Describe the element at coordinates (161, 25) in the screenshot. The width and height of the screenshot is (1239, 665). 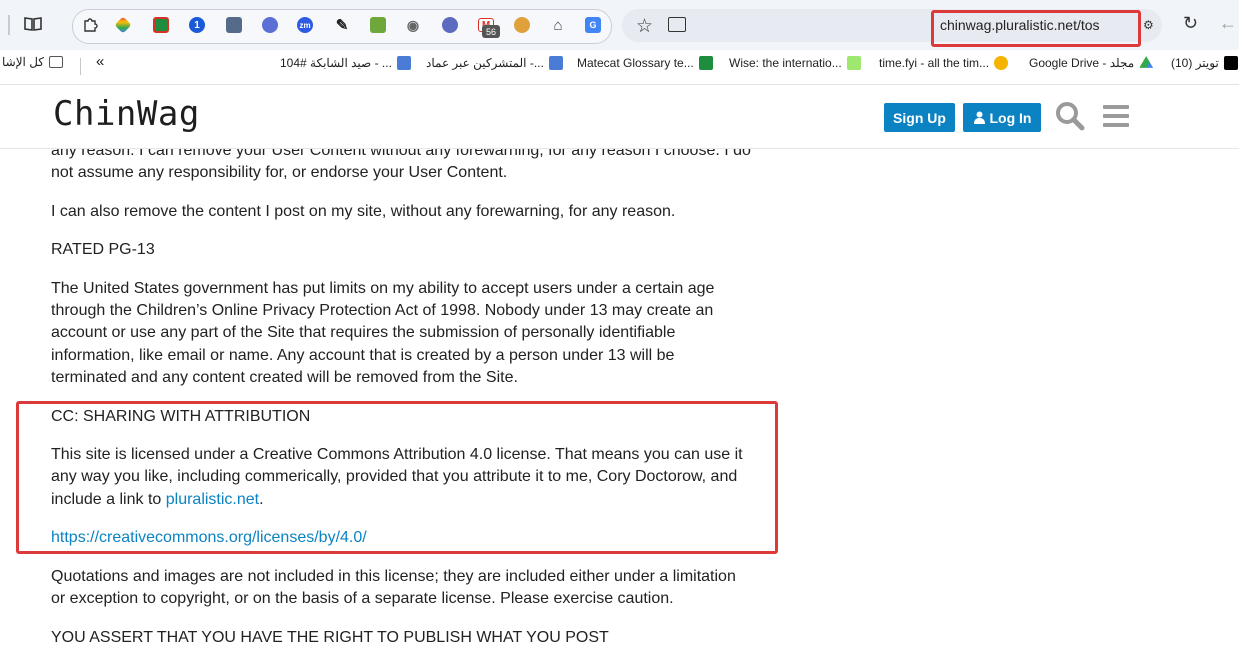
I see `play-extension-icon` at that location.